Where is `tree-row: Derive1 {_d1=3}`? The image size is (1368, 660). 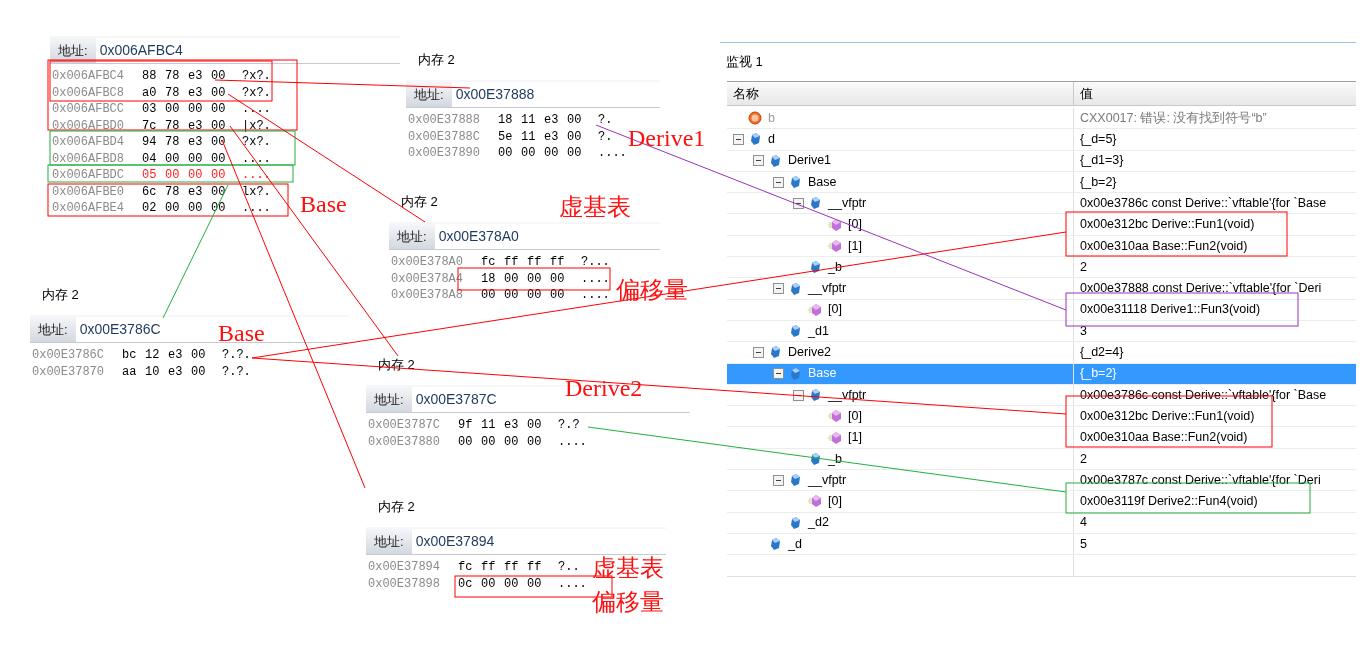 tree-row: Derive1 {_d1=3} is located at coordinates (1041, 161).